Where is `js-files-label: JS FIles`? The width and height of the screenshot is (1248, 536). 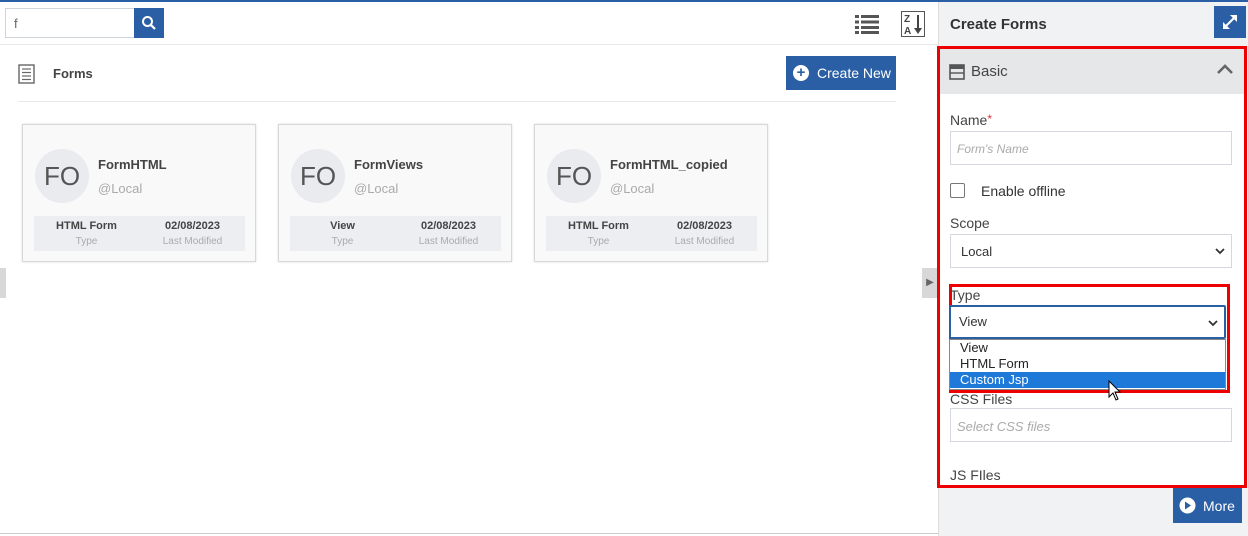 js-files-label: JS FIles is located at coordinates (975, 475).